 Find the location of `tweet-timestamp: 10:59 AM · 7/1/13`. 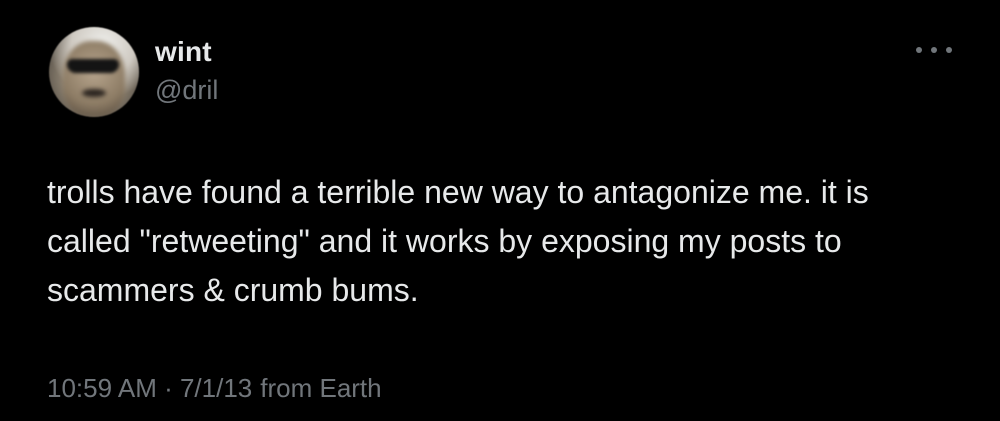

tweet-timestamp: 10:59 AM · 7/1/13 is located at coordinates (149, 388).